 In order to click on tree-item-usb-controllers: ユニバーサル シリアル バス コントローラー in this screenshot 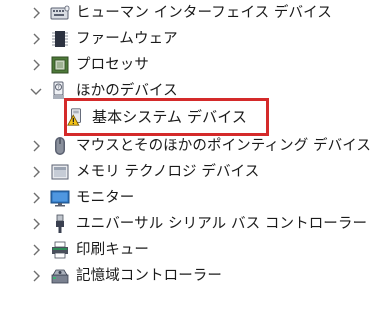, I will do `click(183, 224)`.